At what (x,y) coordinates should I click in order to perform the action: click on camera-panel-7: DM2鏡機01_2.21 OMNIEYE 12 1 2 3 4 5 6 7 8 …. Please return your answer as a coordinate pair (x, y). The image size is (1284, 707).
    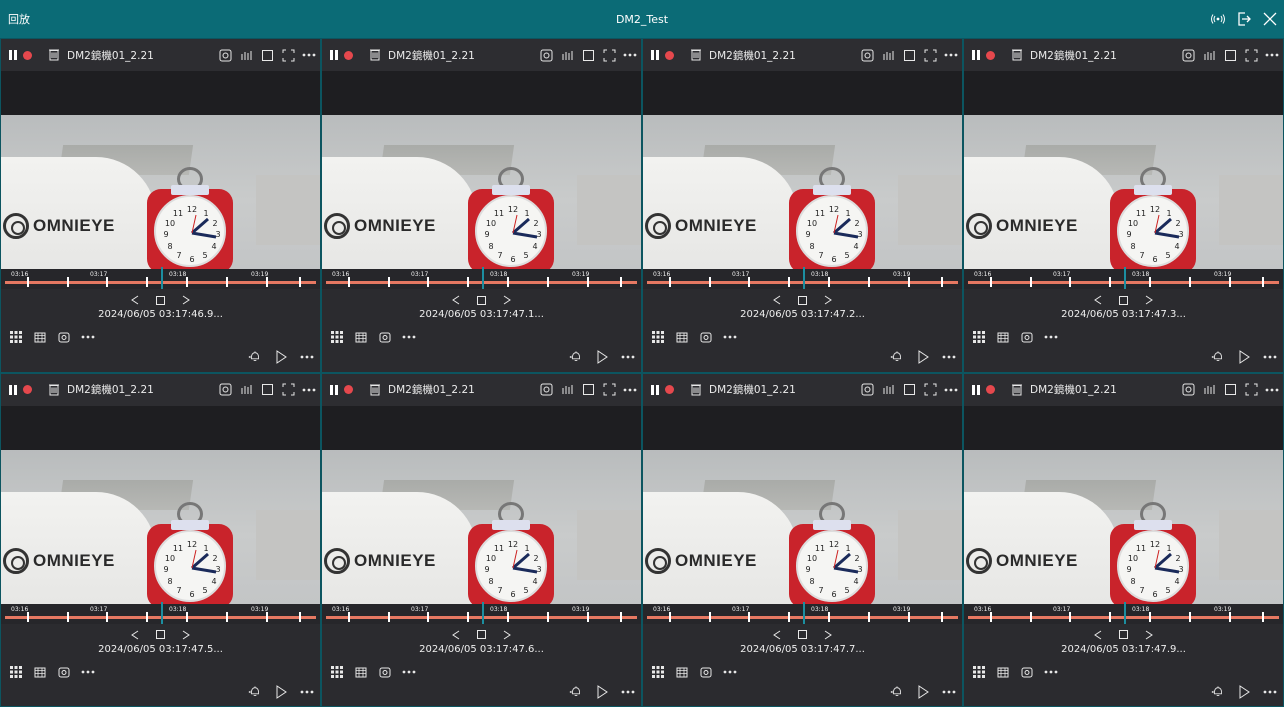
    Looking at the image, I should click on (802, 539).